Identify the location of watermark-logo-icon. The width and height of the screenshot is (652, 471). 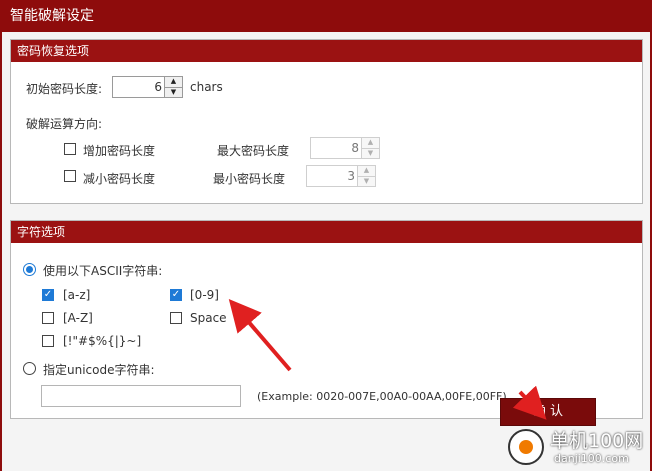
(526, 447).